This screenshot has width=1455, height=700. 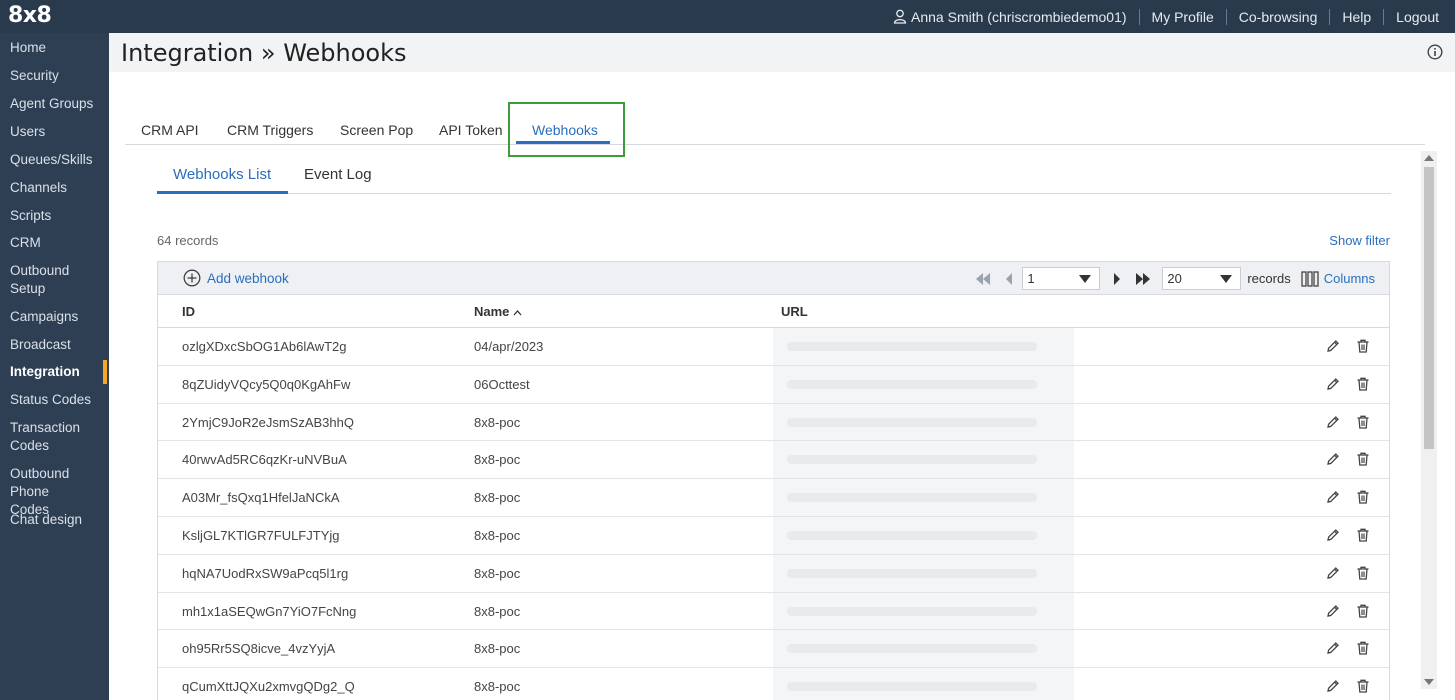 What do you see at coordinates (28, 48) in the screenshot?
I see `sidebar-item-home: Home` at bounding box center [28, 48].